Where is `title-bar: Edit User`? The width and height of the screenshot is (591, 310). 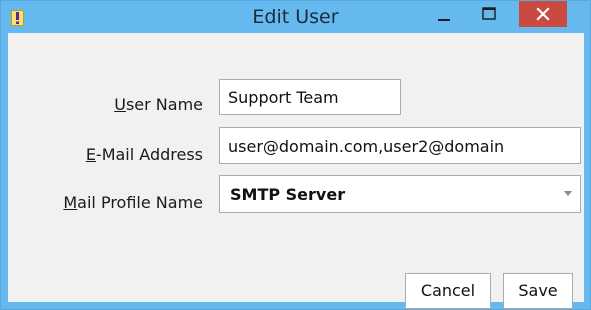
title-bar: Edit User is located at coordinates (295, 17).